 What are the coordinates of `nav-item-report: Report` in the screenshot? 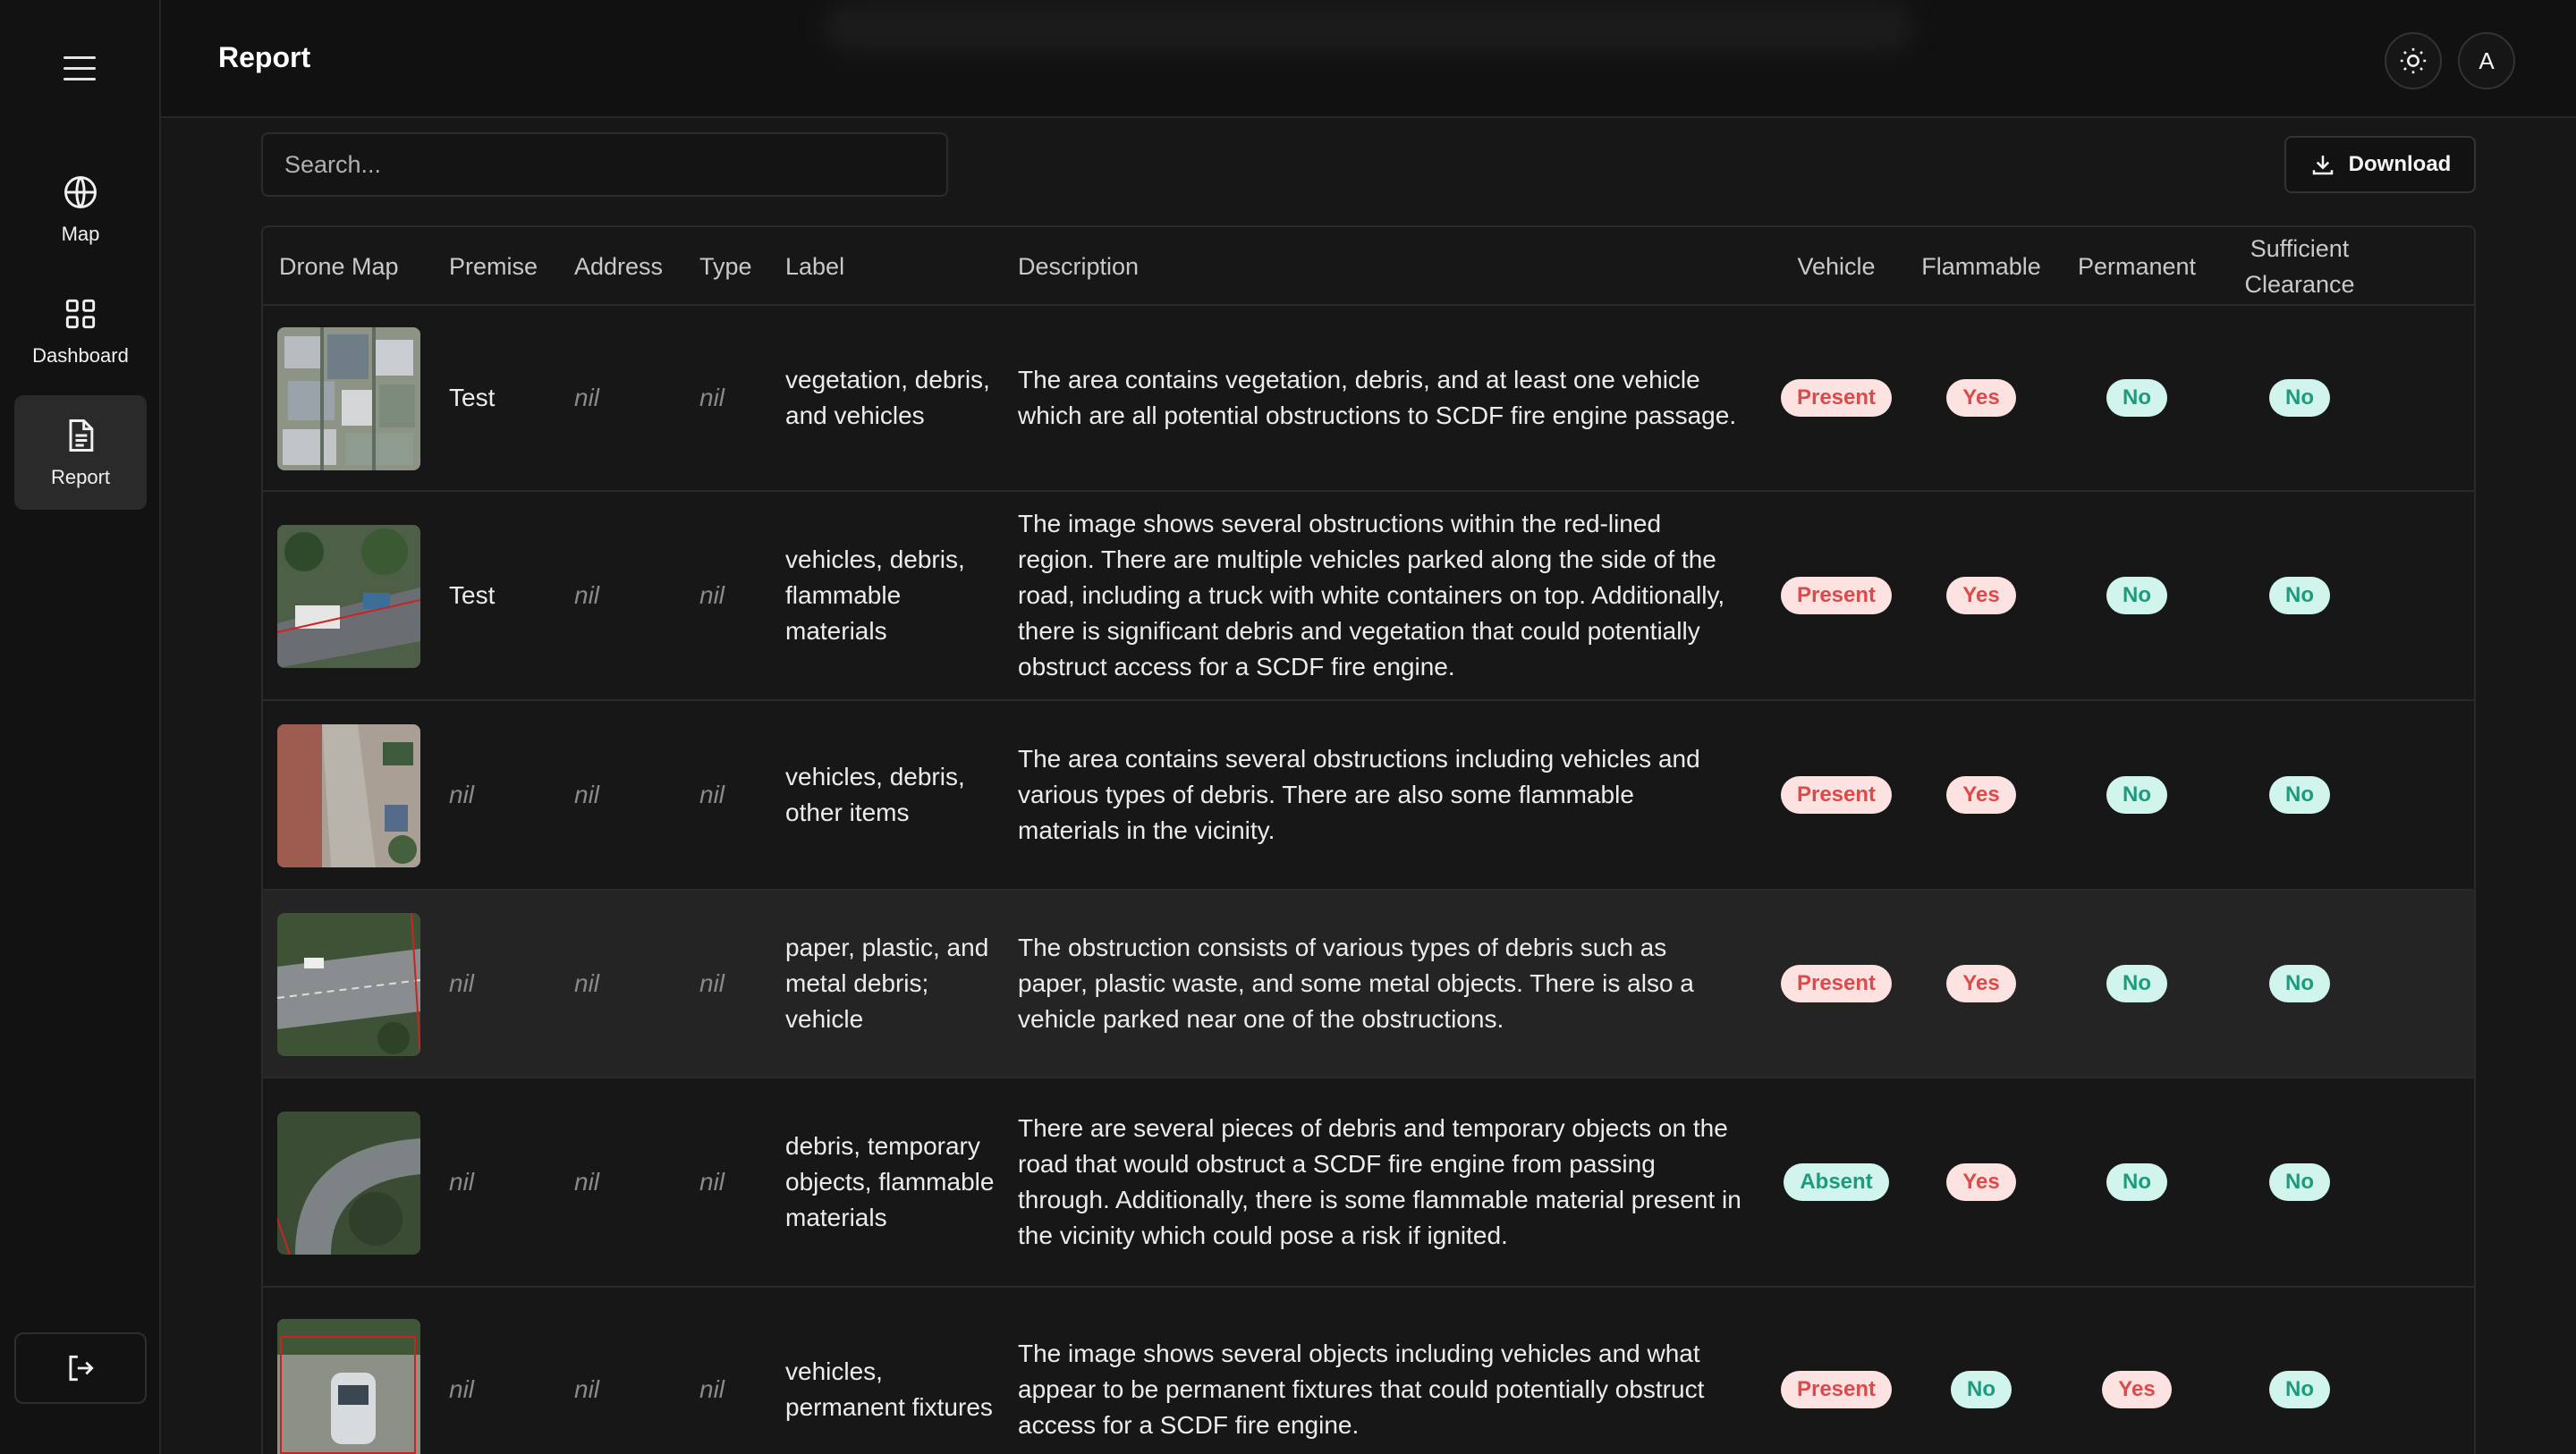 It's located at (80, 453).